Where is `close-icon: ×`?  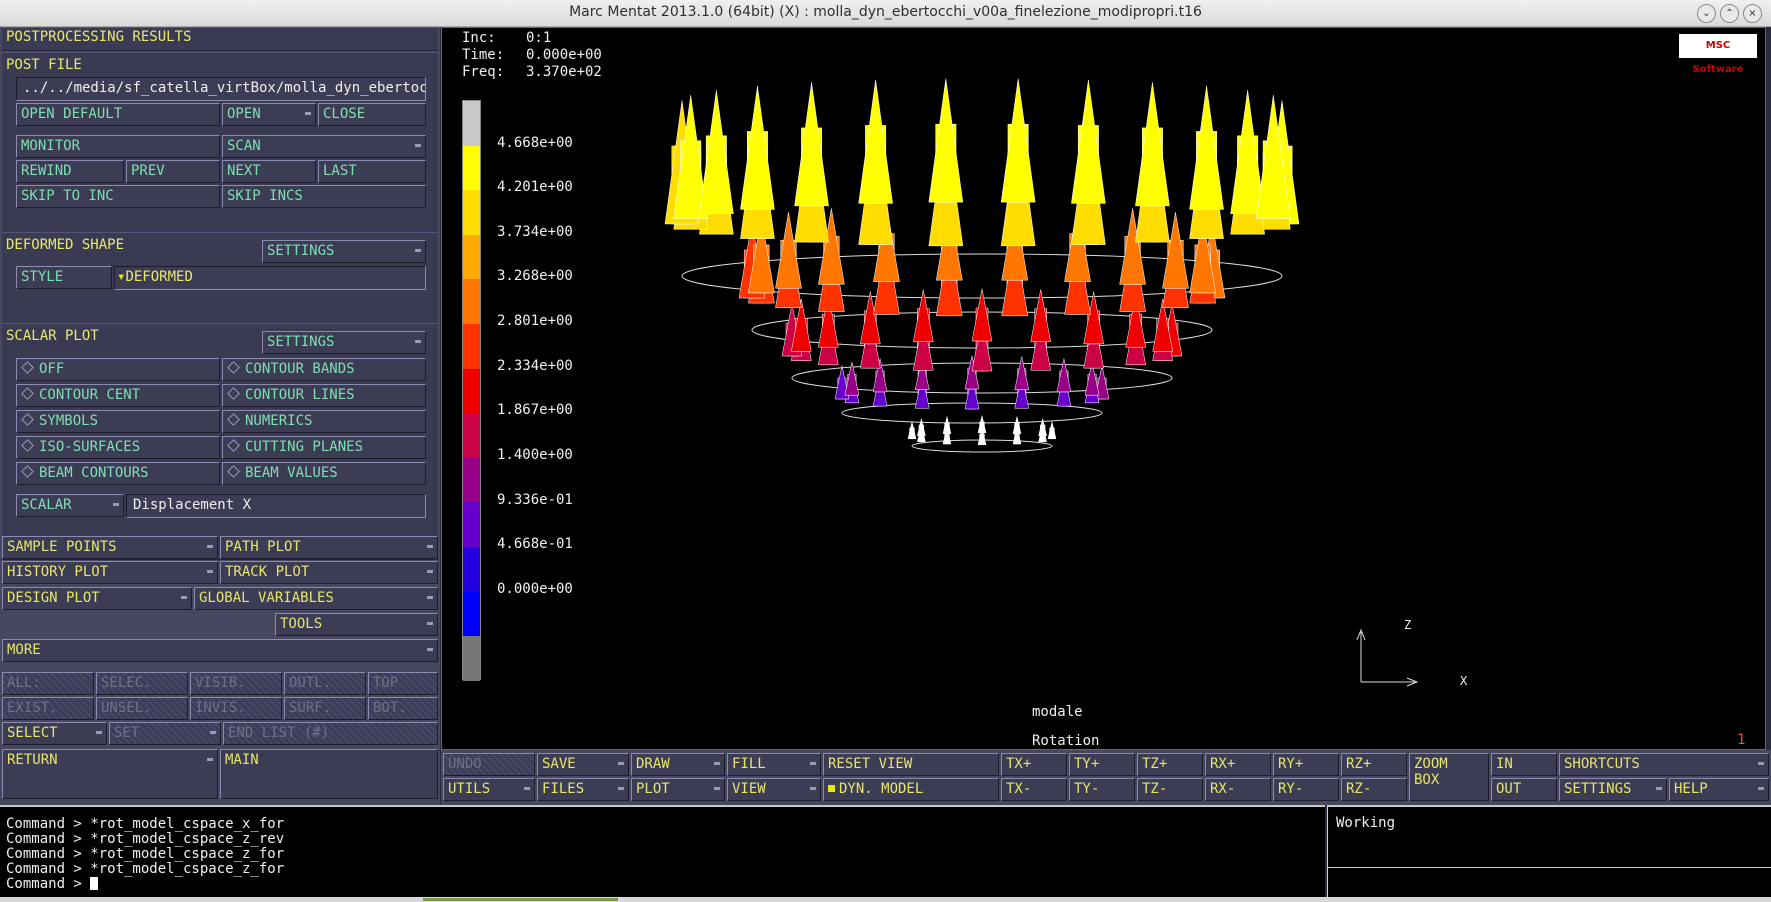 close-icon: × is located at coordinates (1752, 13).